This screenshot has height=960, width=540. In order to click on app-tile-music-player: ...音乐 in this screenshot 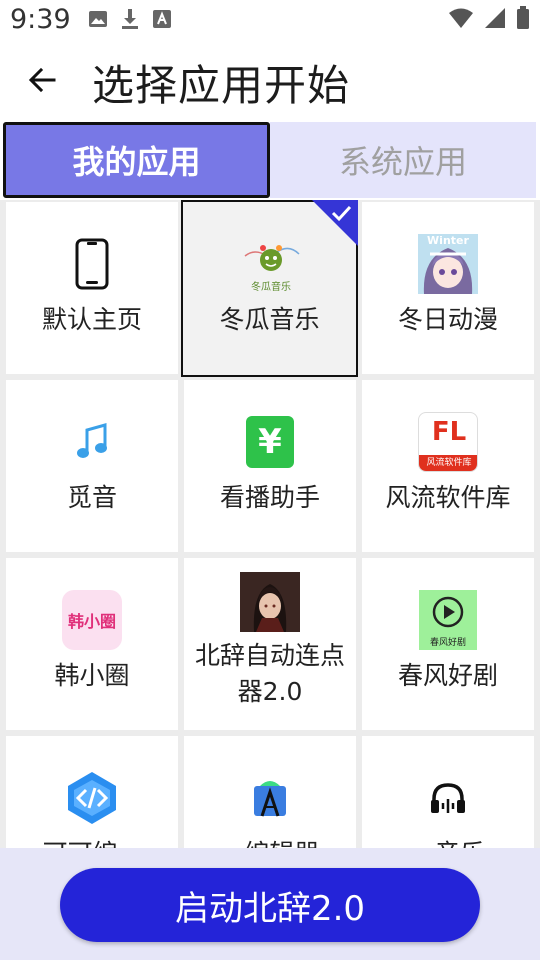, I will do `click(448, 792)`.